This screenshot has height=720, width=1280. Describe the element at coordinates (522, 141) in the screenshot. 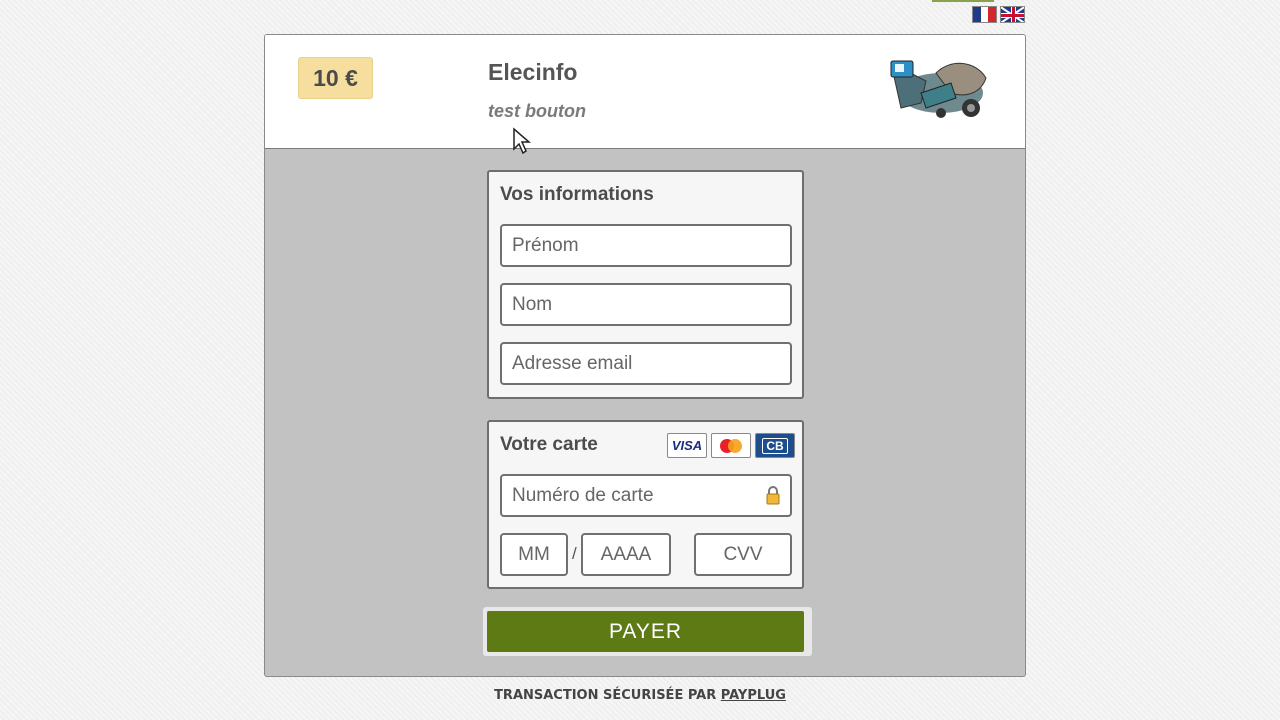

I see `mouse-cursor-icon` at that location.